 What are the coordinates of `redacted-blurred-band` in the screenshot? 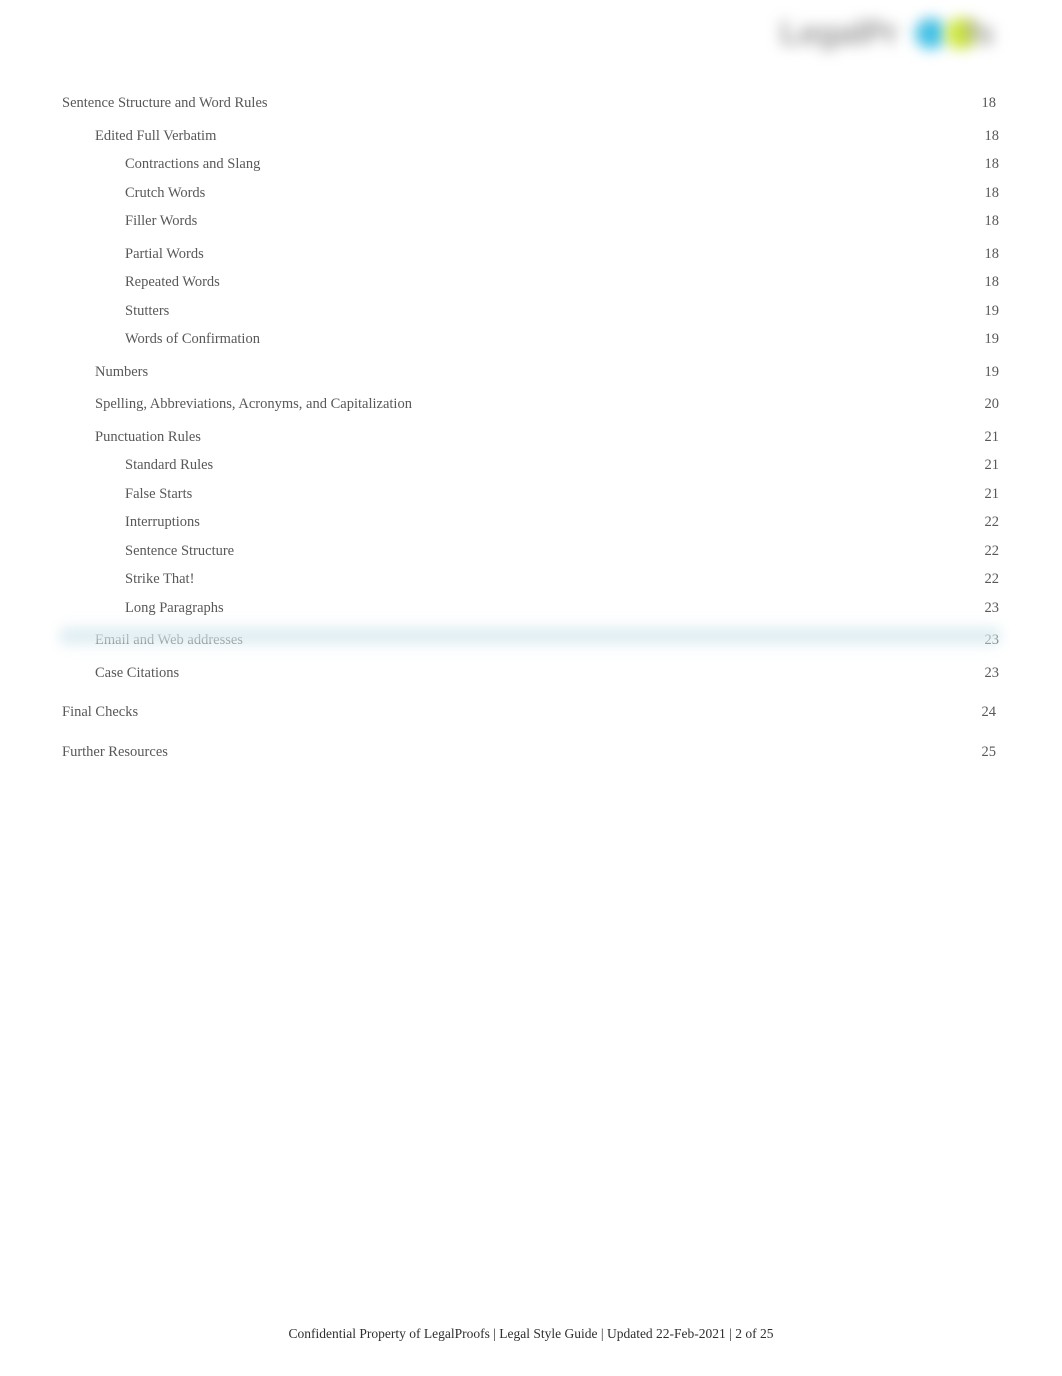 It's located at (530, 636).